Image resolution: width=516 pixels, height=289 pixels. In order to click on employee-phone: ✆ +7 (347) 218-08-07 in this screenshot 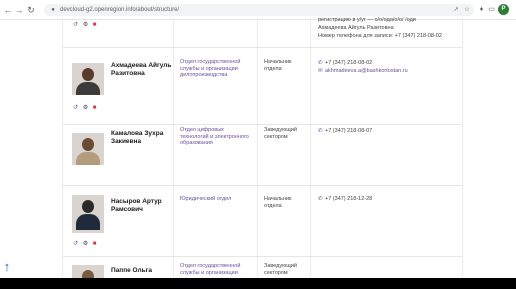, I will do `click(345, 131)`.